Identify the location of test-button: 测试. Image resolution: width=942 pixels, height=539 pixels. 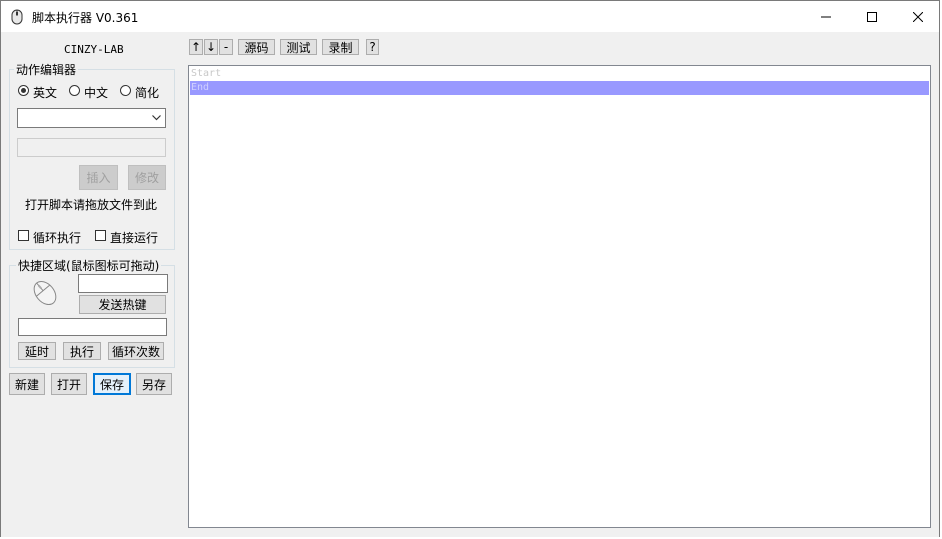
(298, 47).